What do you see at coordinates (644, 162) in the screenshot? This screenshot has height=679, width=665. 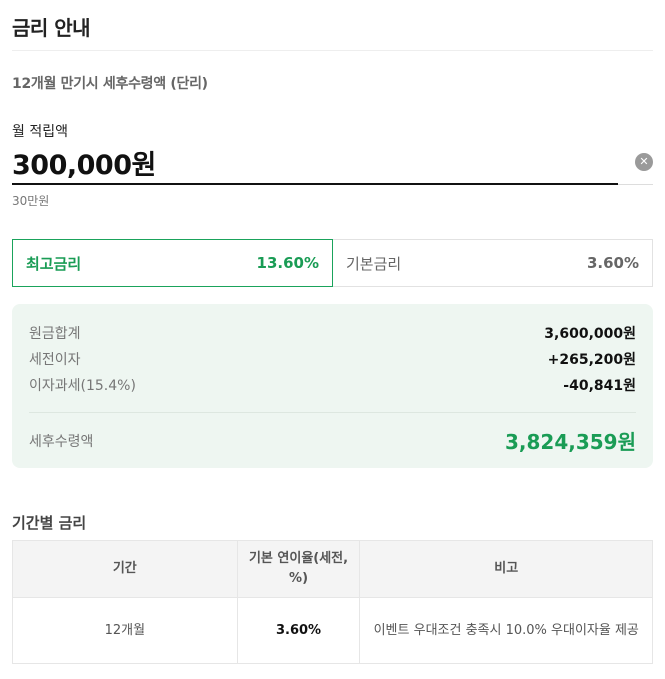 I see `clear-icon: ✕` at bounding box center [644, 162].